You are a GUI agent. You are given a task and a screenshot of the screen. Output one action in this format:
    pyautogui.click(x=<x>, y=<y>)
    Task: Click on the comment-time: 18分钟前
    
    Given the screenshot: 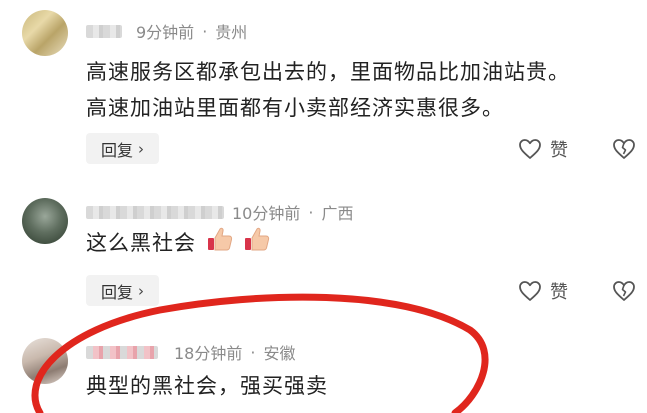 What is the action you would take?
    pyautogui.click(x=208, y=353)
    